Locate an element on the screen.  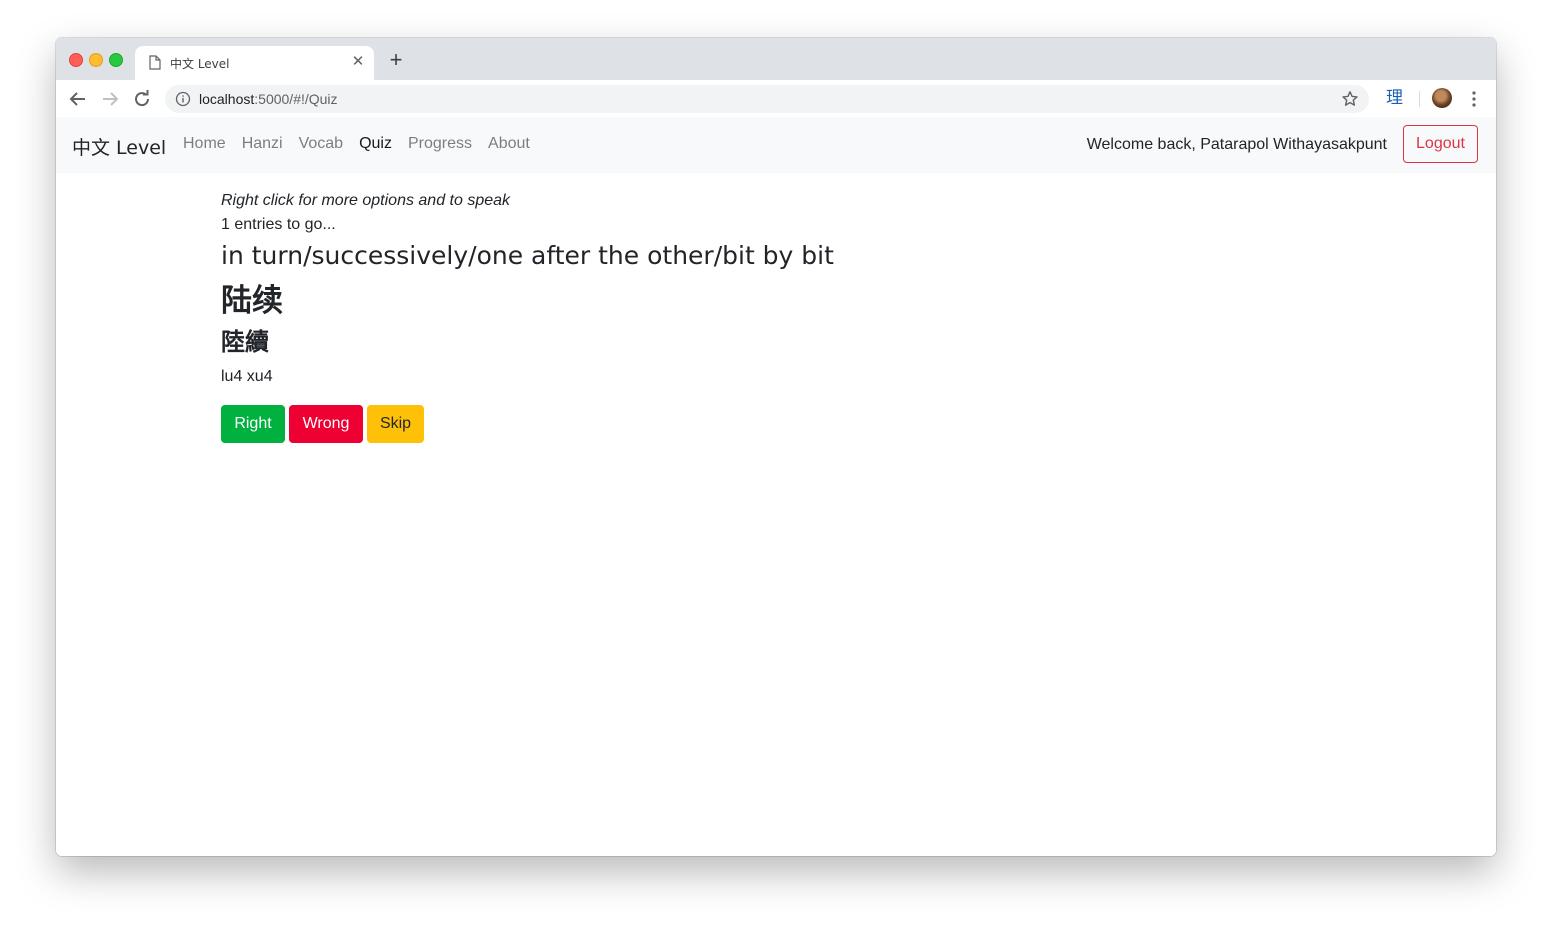
logout-button: Logout is located at coordinates (1440, 144).